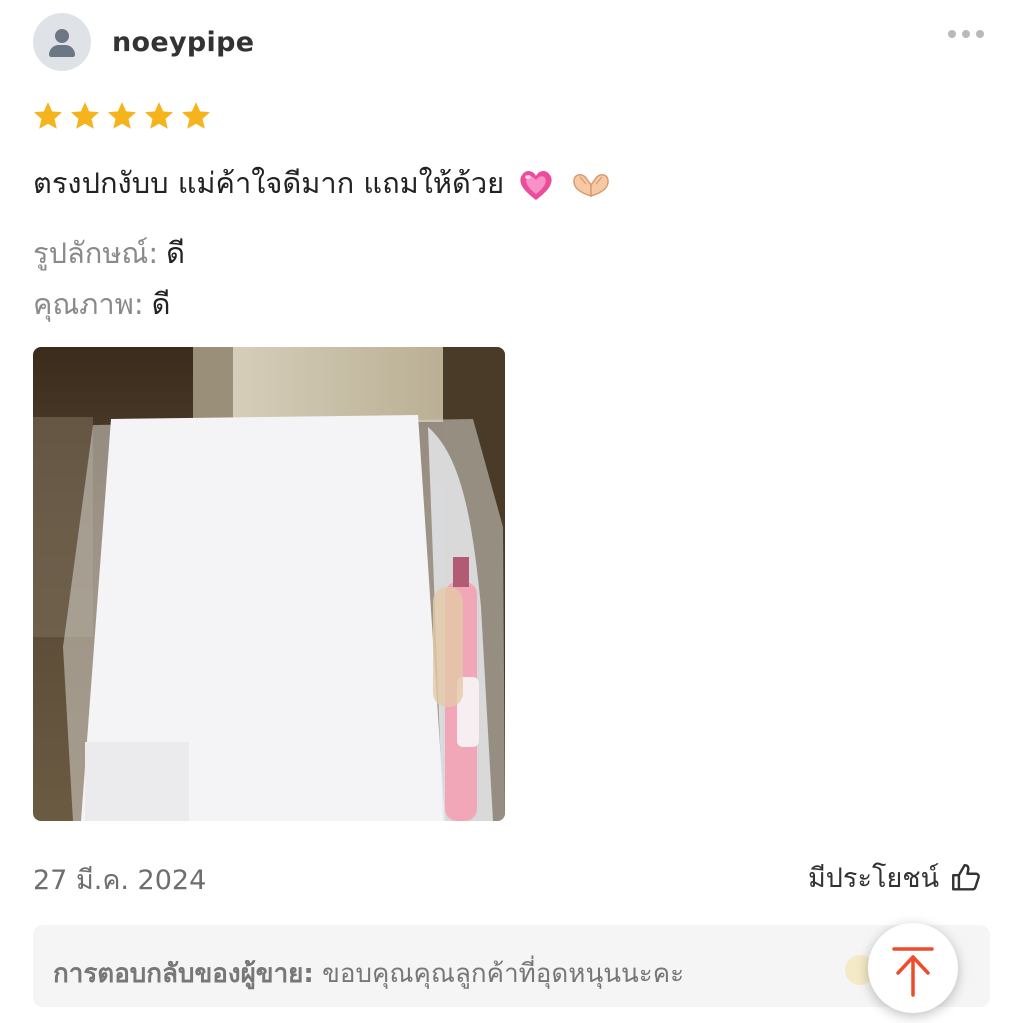  What do you see at coordinates (183, 42) in the screenshot?
I see `username: noeypipe` at bounding box center [183, 42].